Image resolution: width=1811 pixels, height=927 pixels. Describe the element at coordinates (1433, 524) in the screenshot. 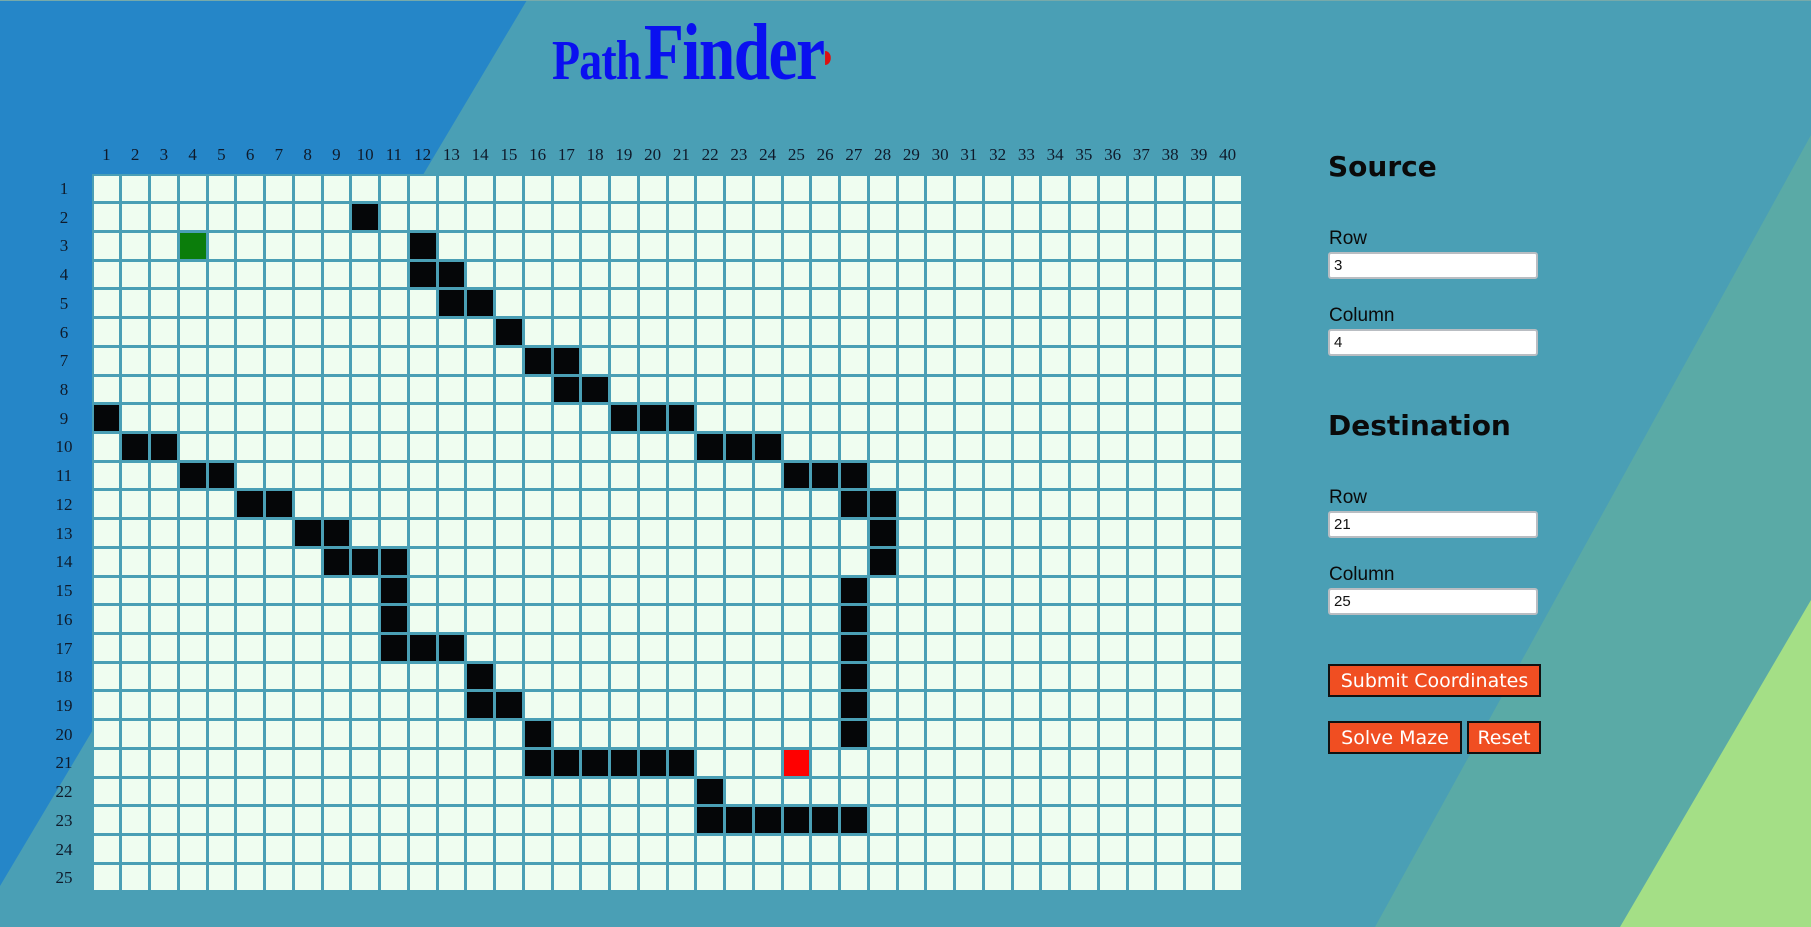

I see `destination-row-input` at that location.